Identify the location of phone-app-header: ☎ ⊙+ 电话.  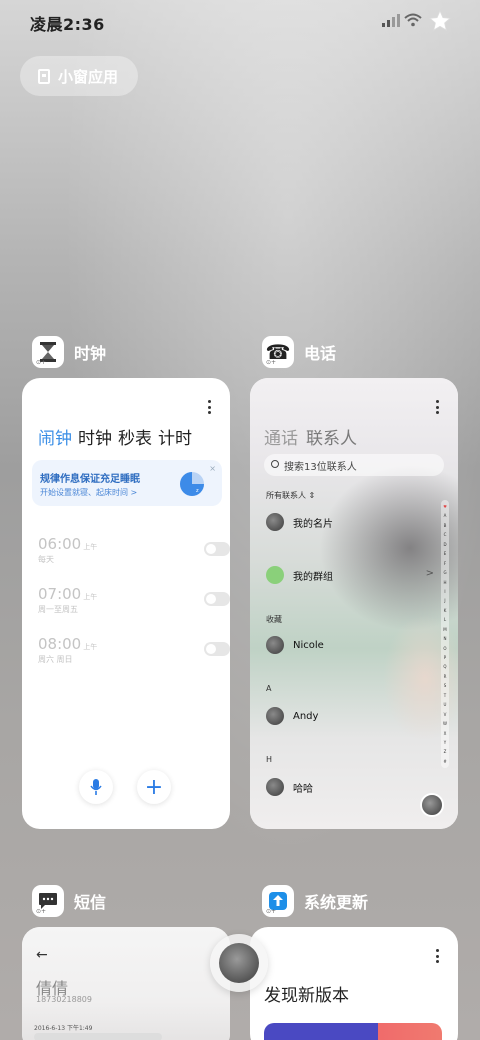
(299, 352).